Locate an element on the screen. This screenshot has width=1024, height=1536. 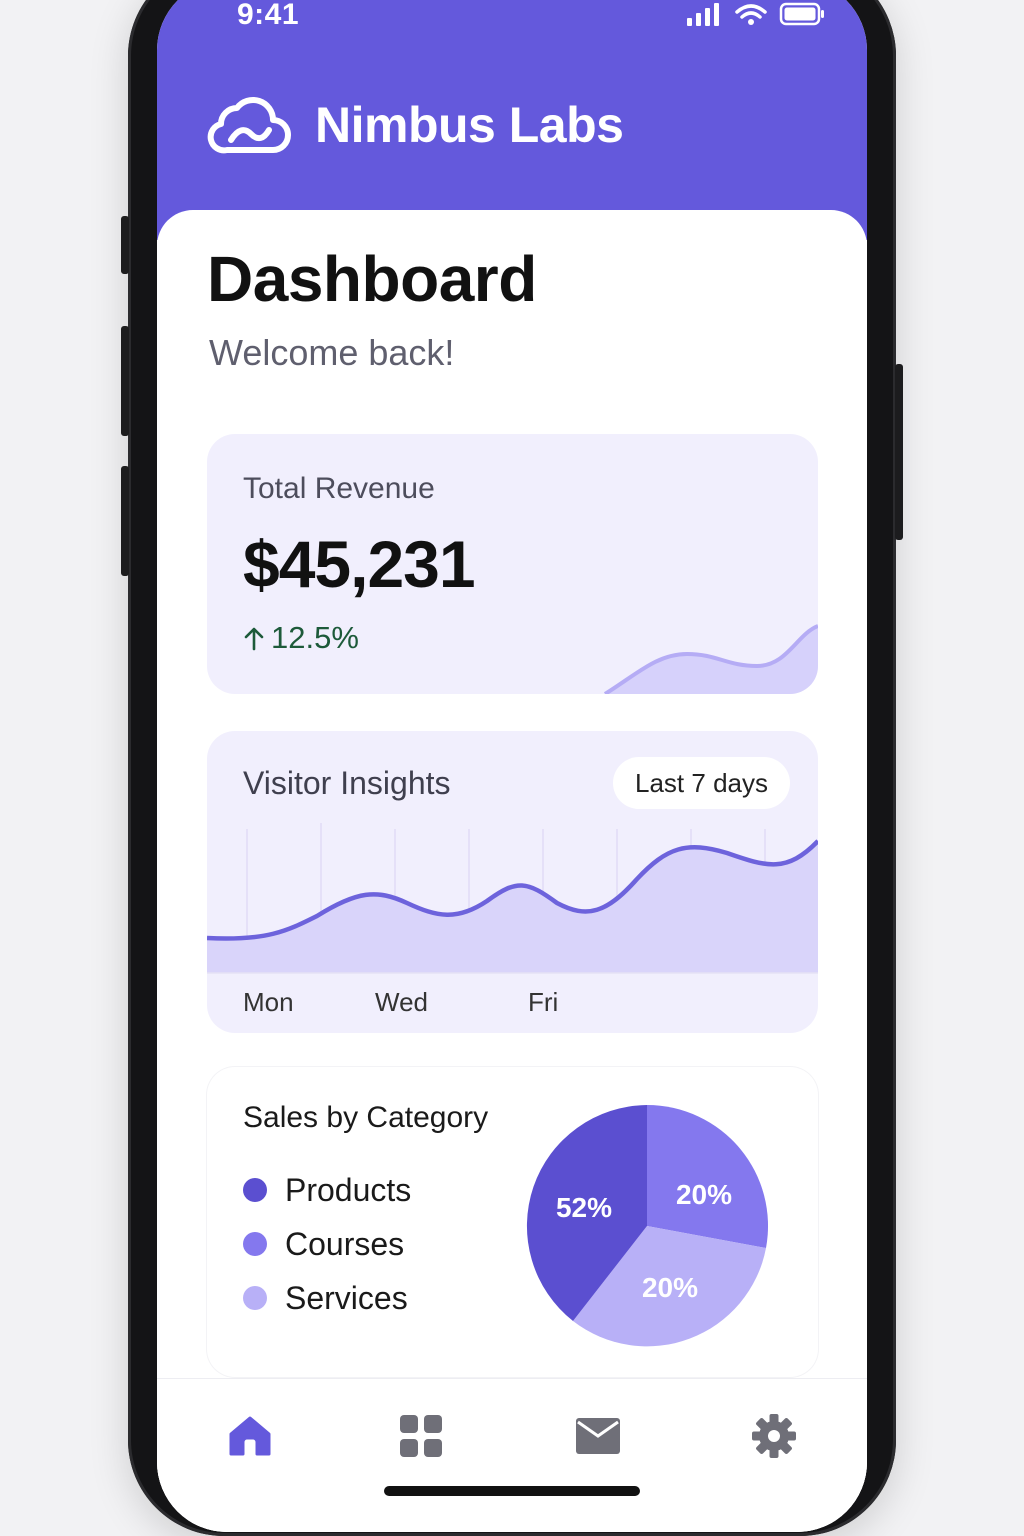
pie-label-services: 20% is located at coordinates (670, 1287).